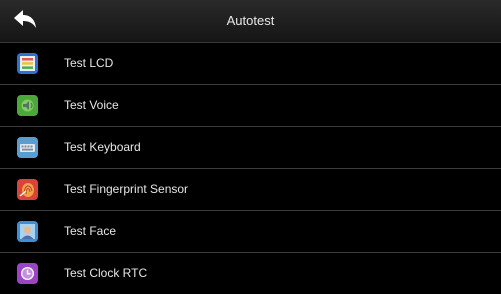  Describe the element at coordinates (250, 273) in the screenshot. I see `menu-item-test-clock-rtc: Test Clock RTC` at that location.